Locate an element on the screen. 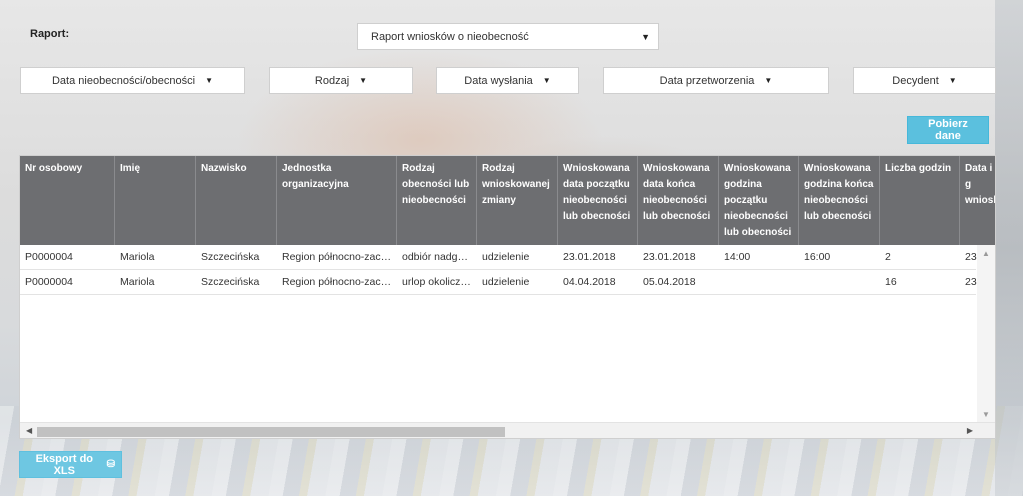  filter-decision-maker: Decydent ▼ is located at coordinates (924, 80).